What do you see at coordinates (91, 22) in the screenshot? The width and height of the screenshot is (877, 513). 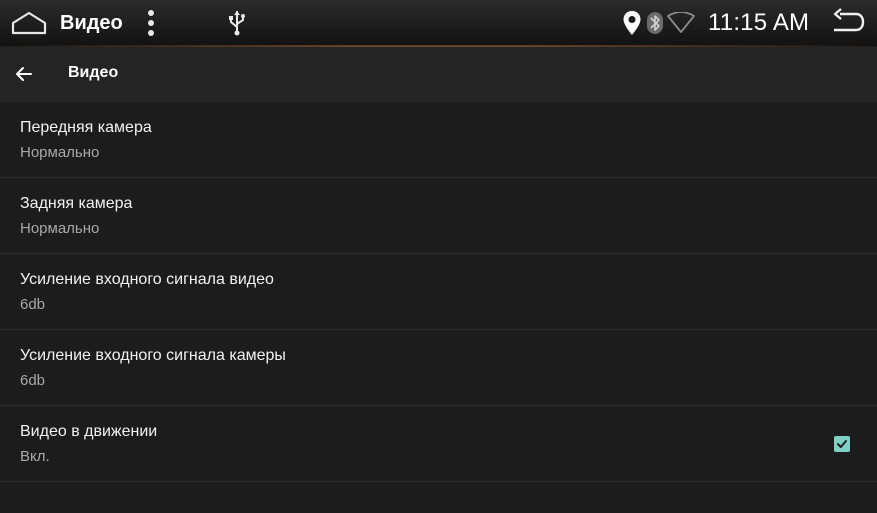 I see `app-title: Видео` at bounding box center [91, 22].